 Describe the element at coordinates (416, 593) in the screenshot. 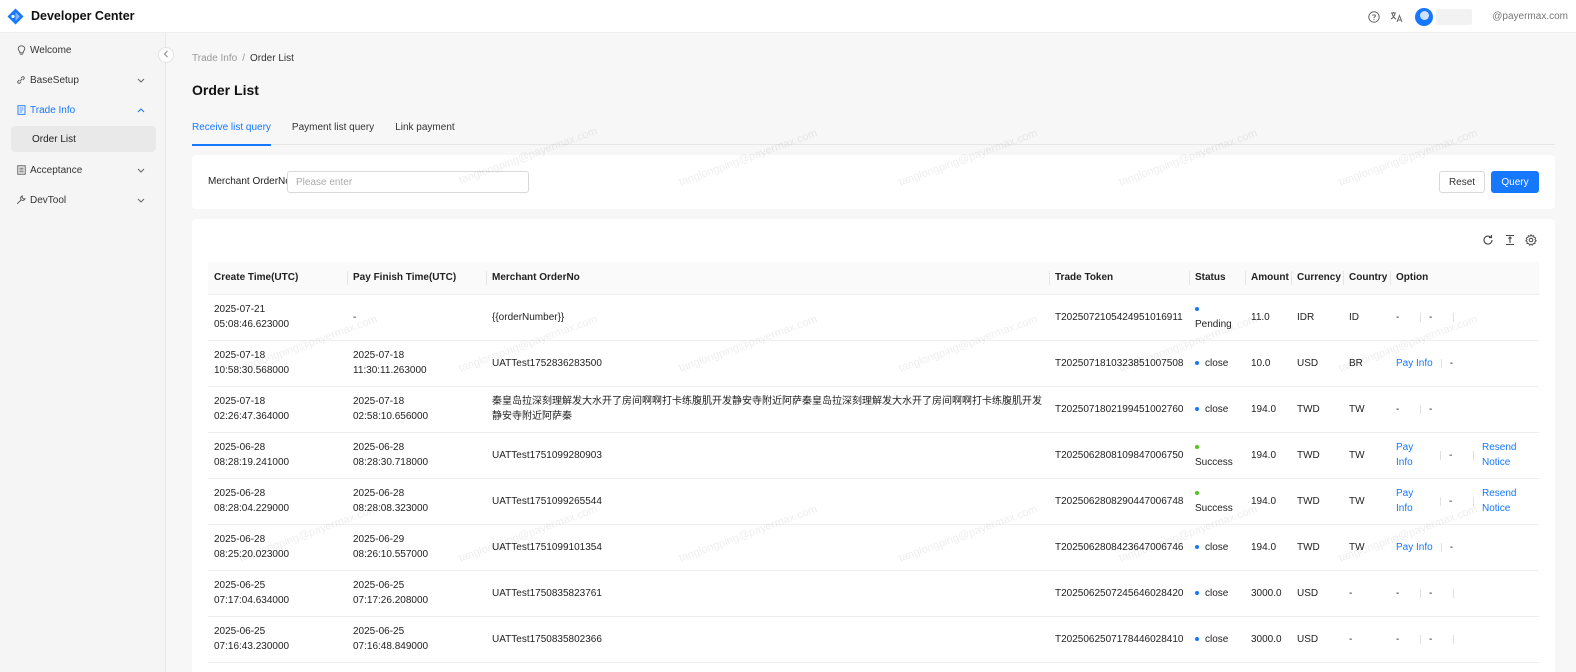

I see `pay-finish-time-cell: 2025-06-25 07:17:26.208000` at that location.